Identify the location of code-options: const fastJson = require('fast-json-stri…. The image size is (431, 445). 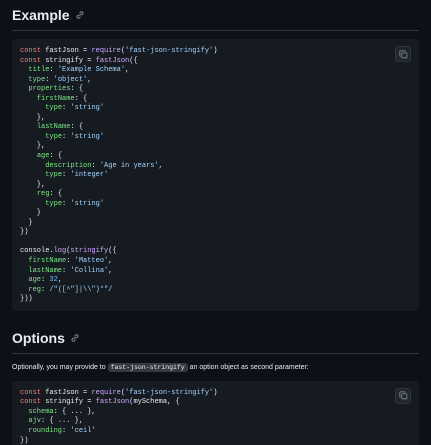
(215, 417).